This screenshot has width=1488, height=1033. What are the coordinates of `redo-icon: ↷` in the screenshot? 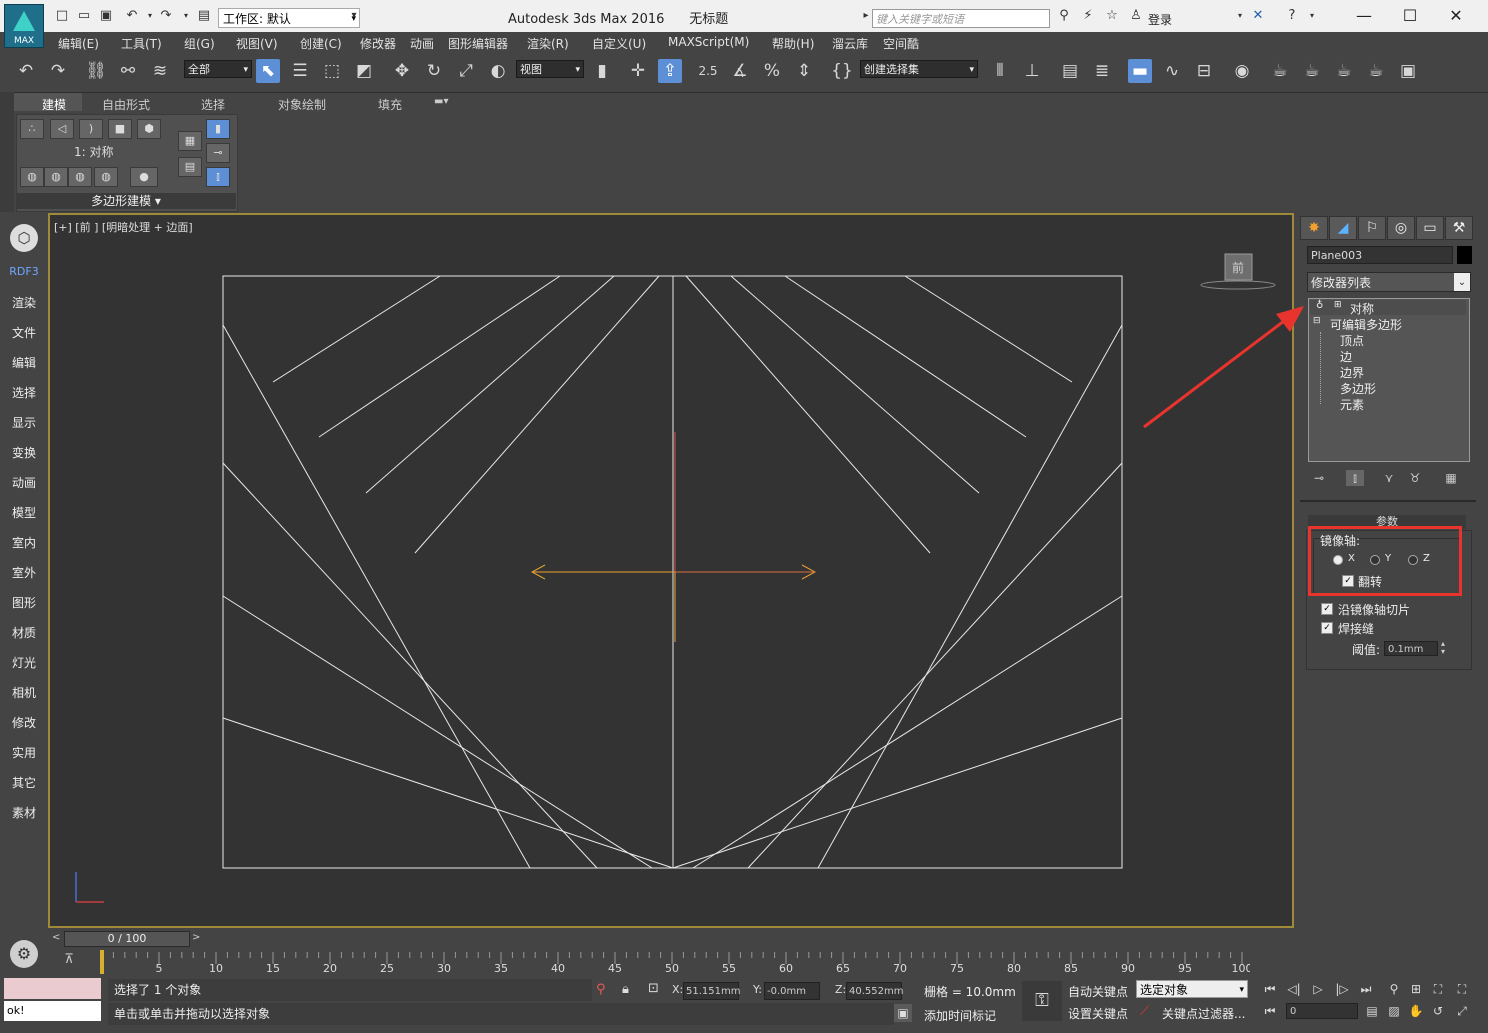 It's located at (166, 16).